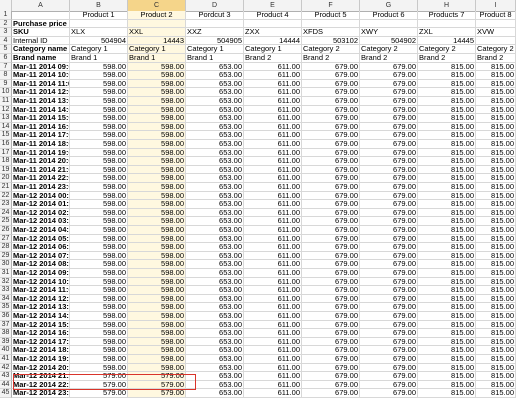 The image size is (516, 410). What do you see at coordinates (389, 5) in the screenshot?
I see `column-header-g: G` at bounding box center [389, 5].